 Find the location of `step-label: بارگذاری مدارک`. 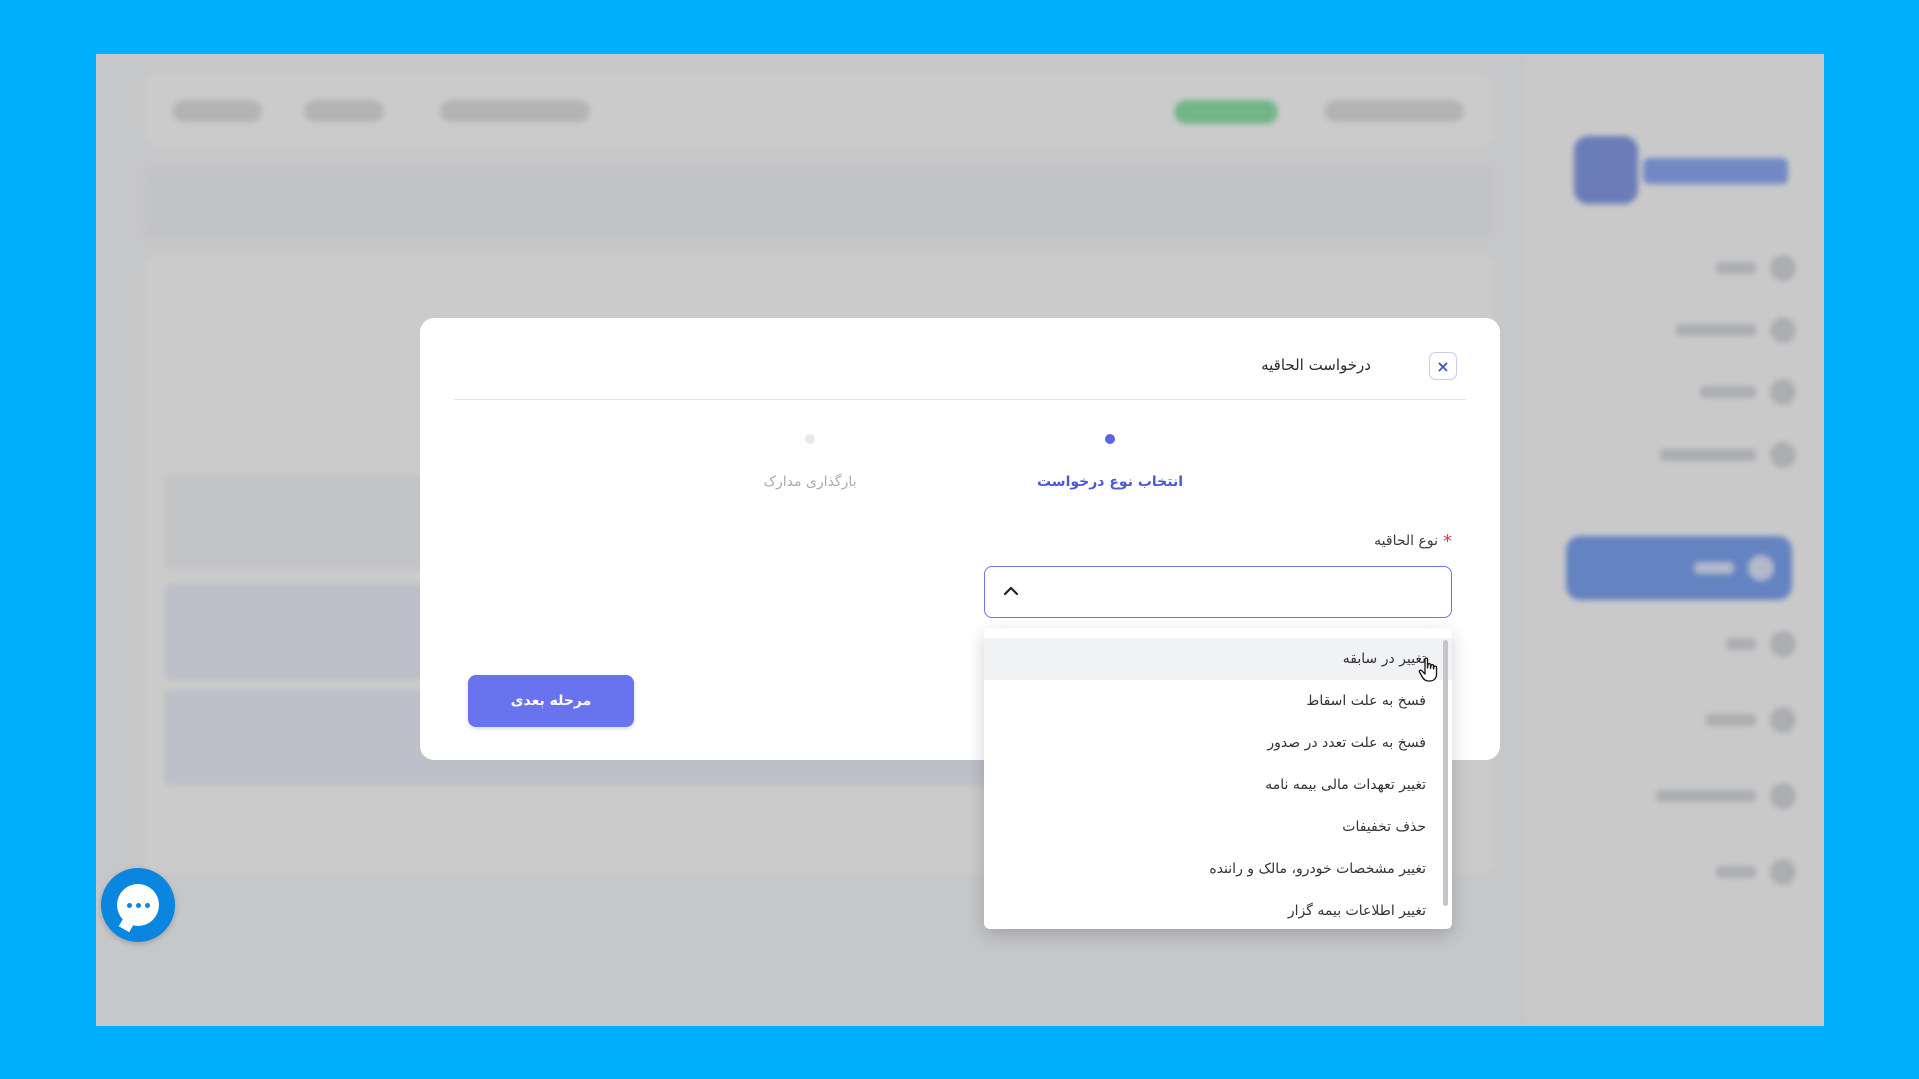

step-label: بارگذاری مدارک is located at coordinates (810, 482).